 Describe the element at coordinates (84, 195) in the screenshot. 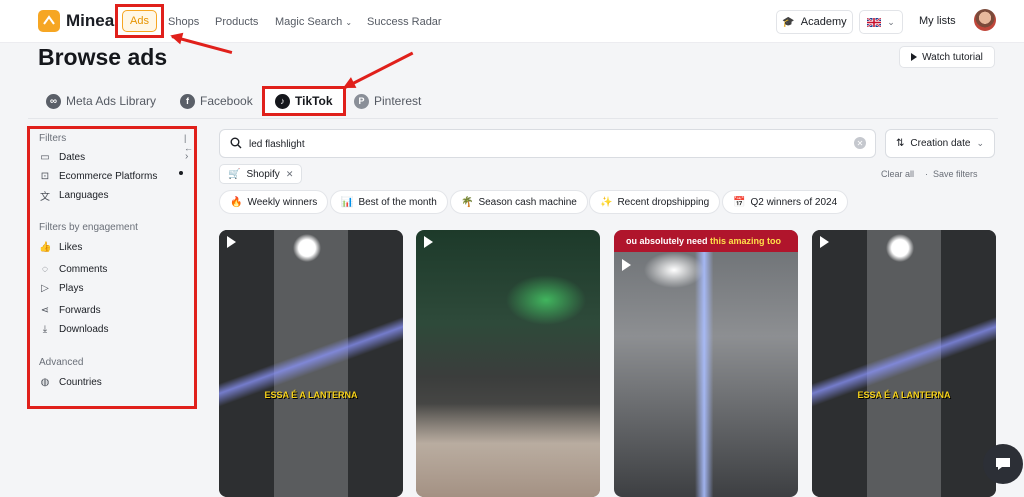

I see `filter-label: Languages` at that location.